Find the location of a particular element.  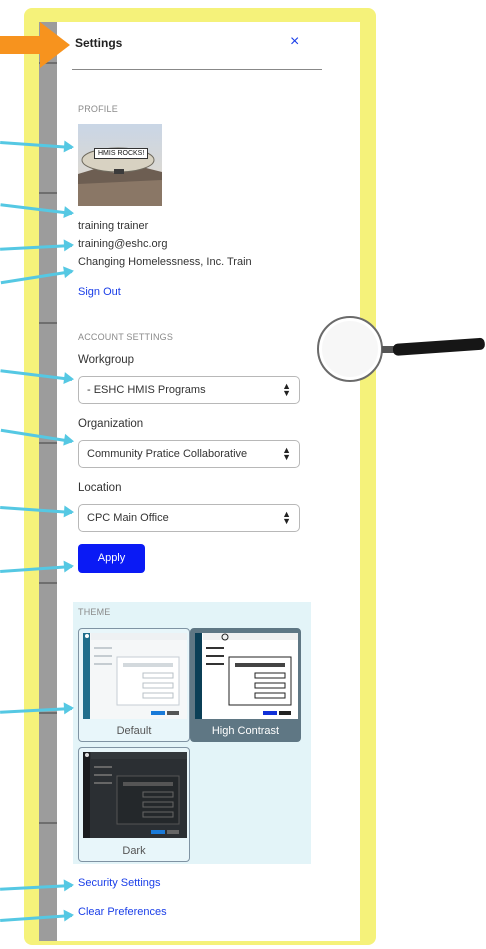

theme-option-label: Default is located at coordinates (134, 731).